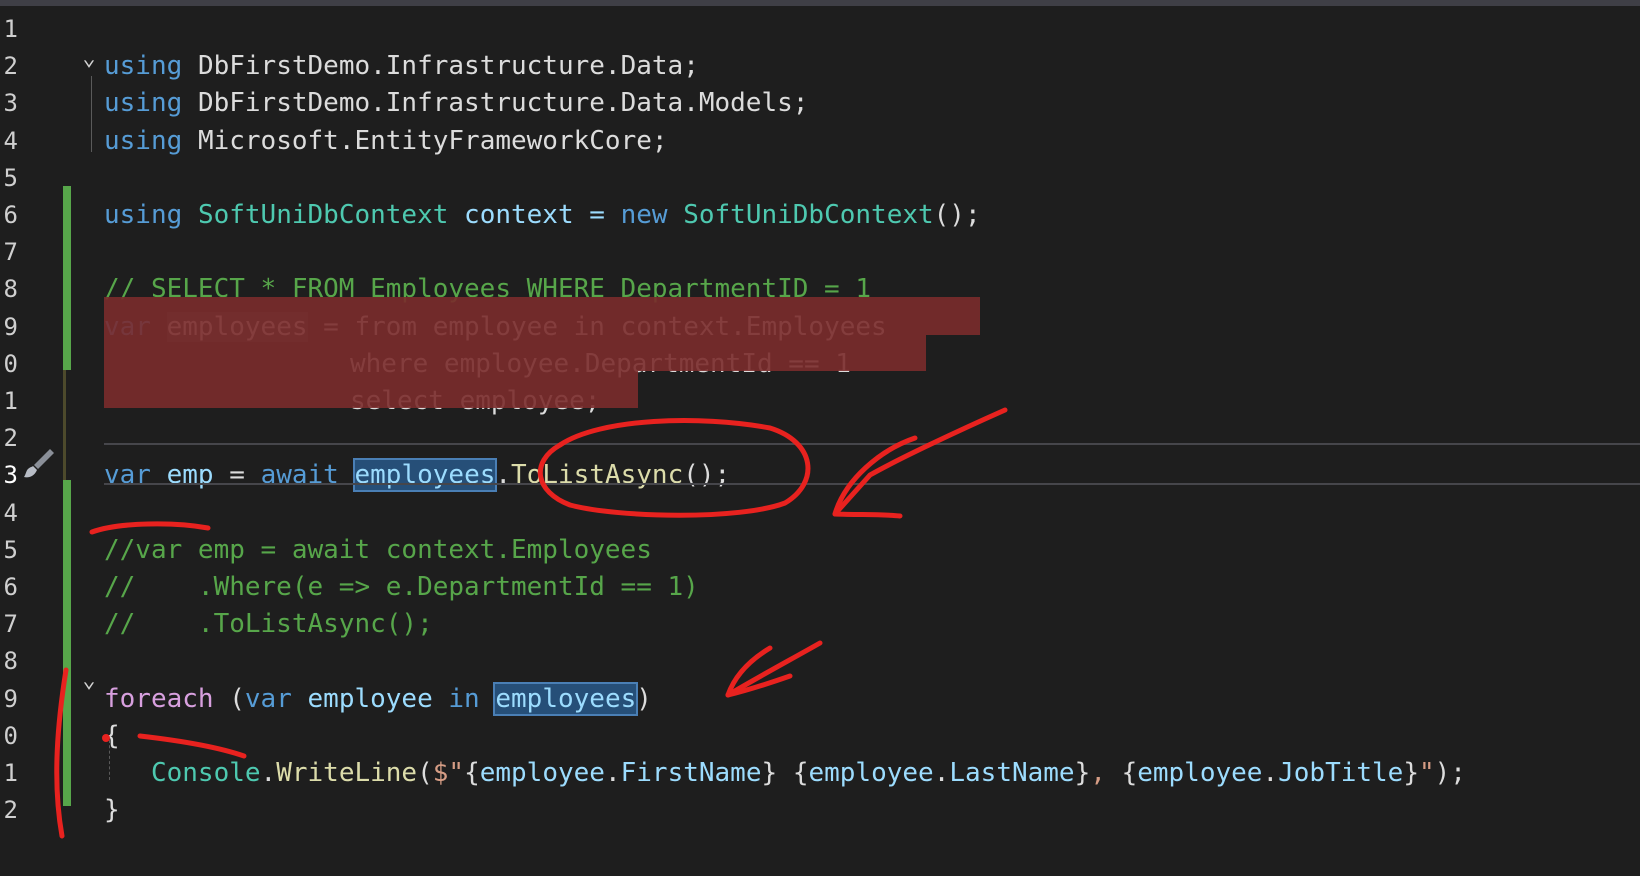  Describe the element at coordinates (159, 698) in the screenshot. I see `code-token: foreach` at that location.